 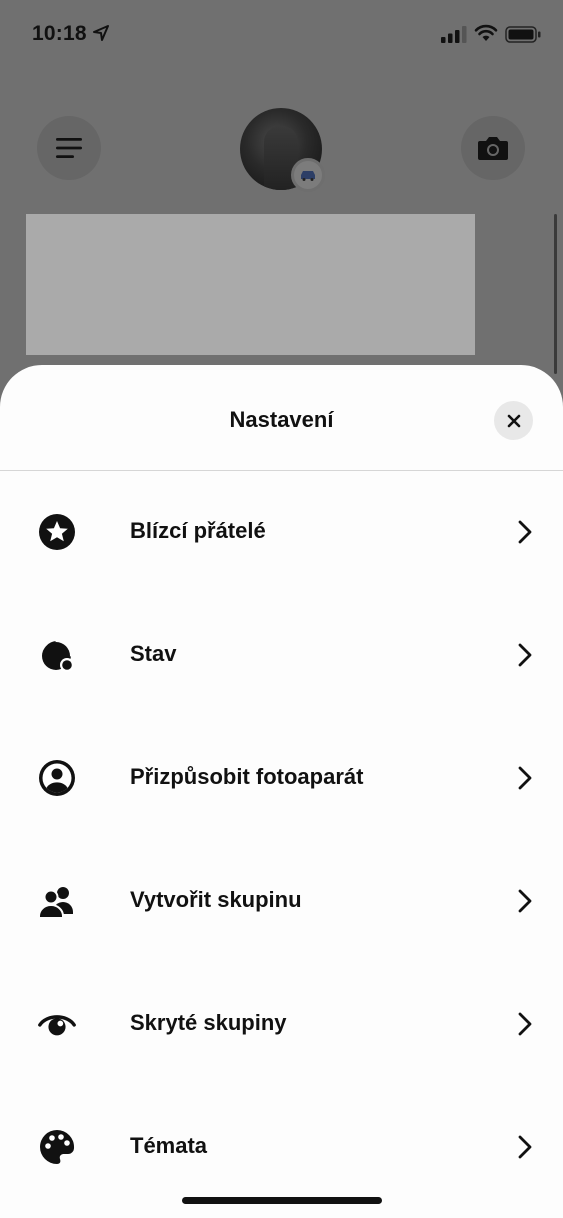 I want to click on battery-icon, so click(x=523, y=34).